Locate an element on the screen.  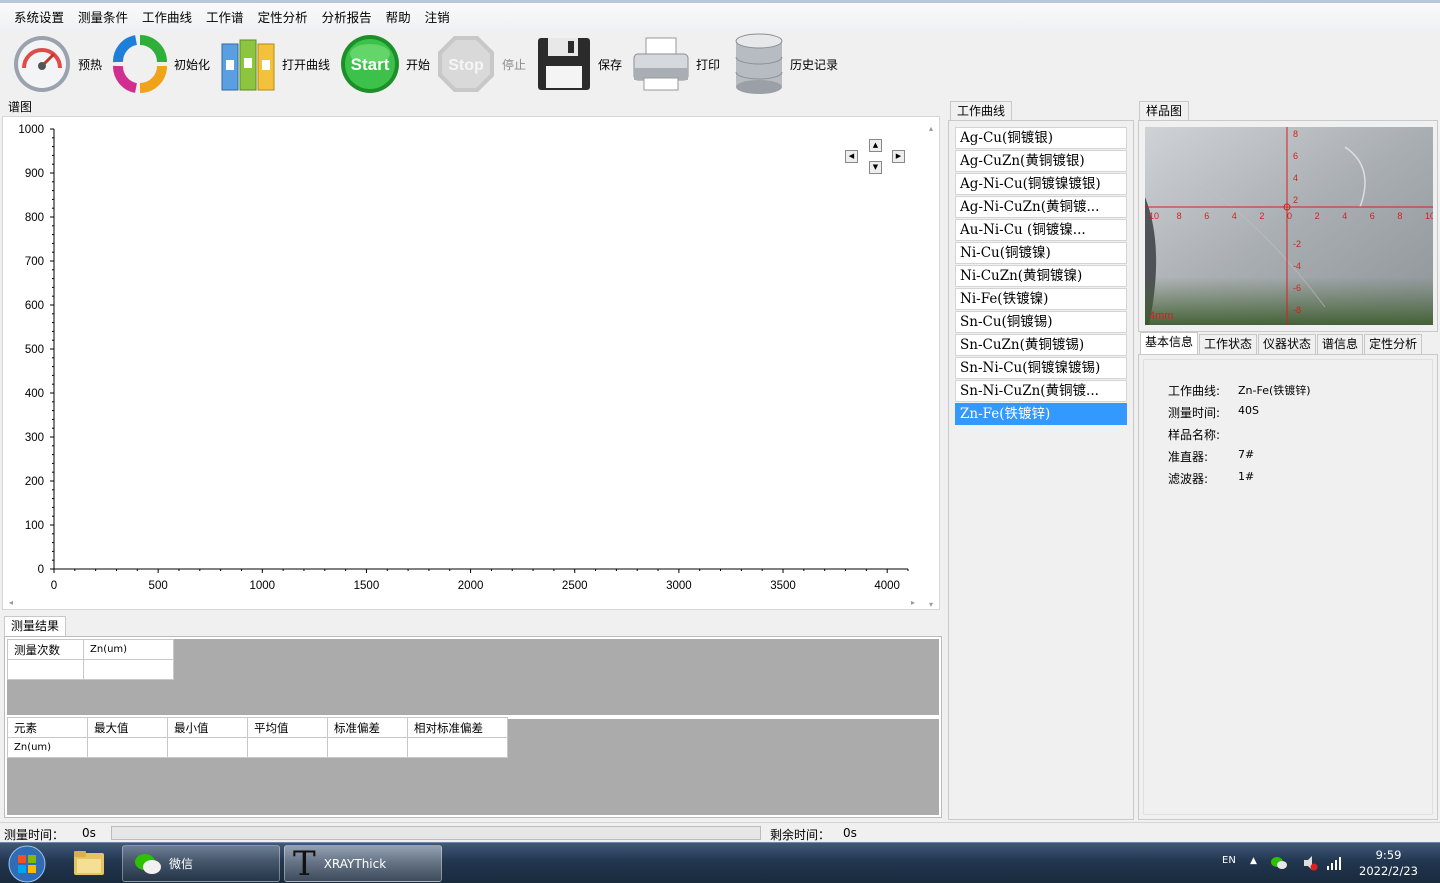
history-button: 历史记录 is located at coordinates (786, 64).